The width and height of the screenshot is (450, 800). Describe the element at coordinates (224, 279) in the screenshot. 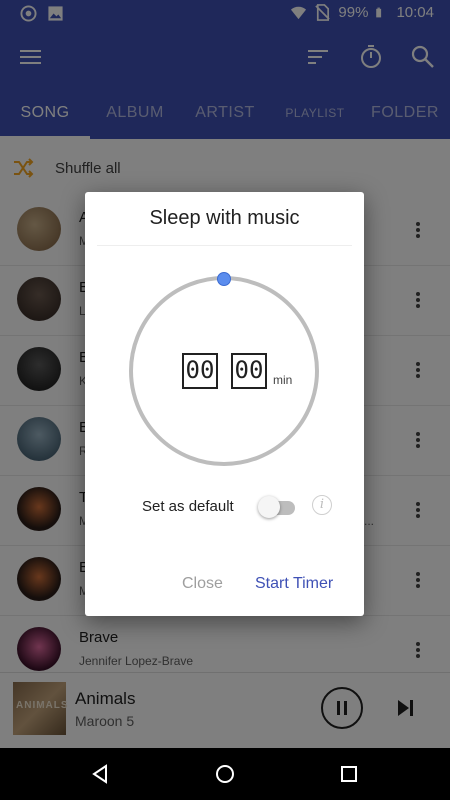

I see `timer-dial-knob` at that location.